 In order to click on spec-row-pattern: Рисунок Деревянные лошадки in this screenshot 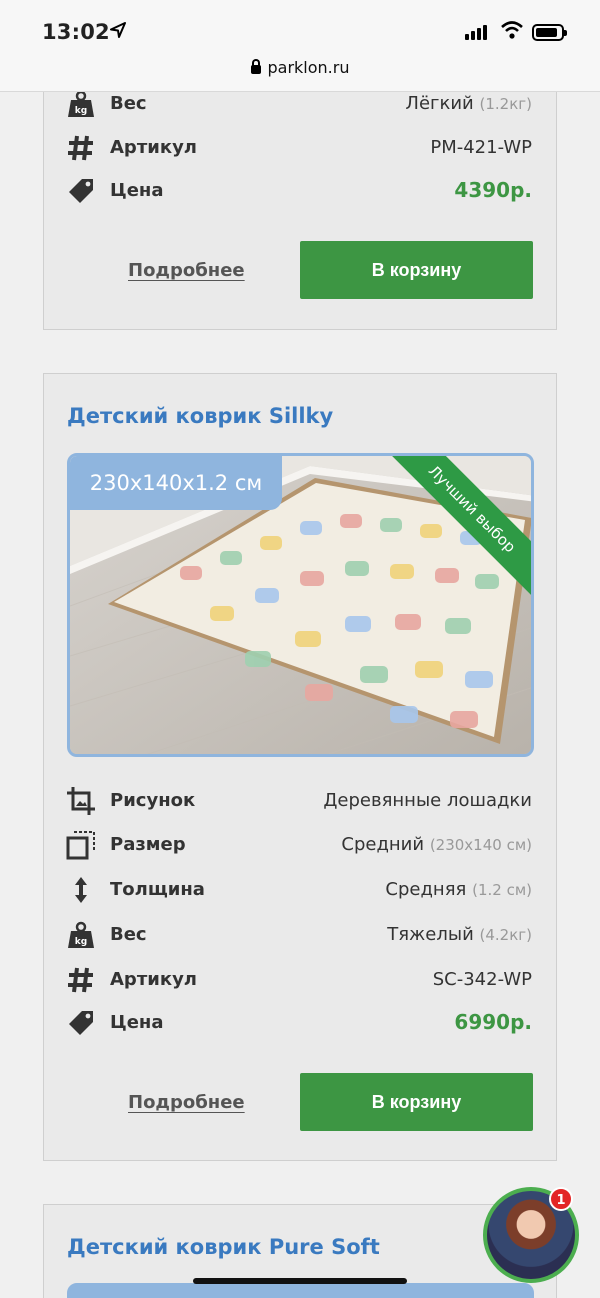, I will do `click(299, 801)`.